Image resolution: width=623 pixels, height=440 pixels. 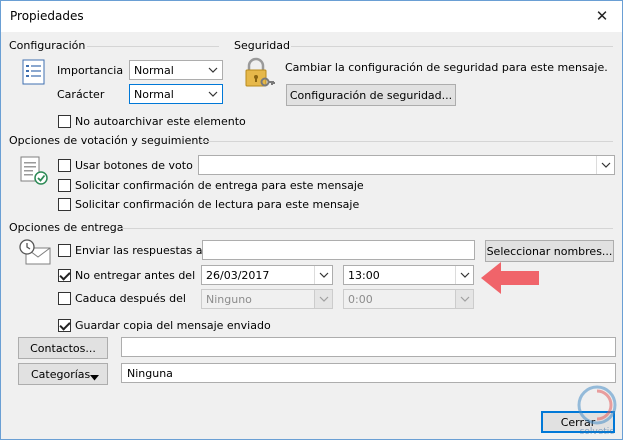 I want to click on confirm-lectura-checkbox, so click(x=64, y=204).